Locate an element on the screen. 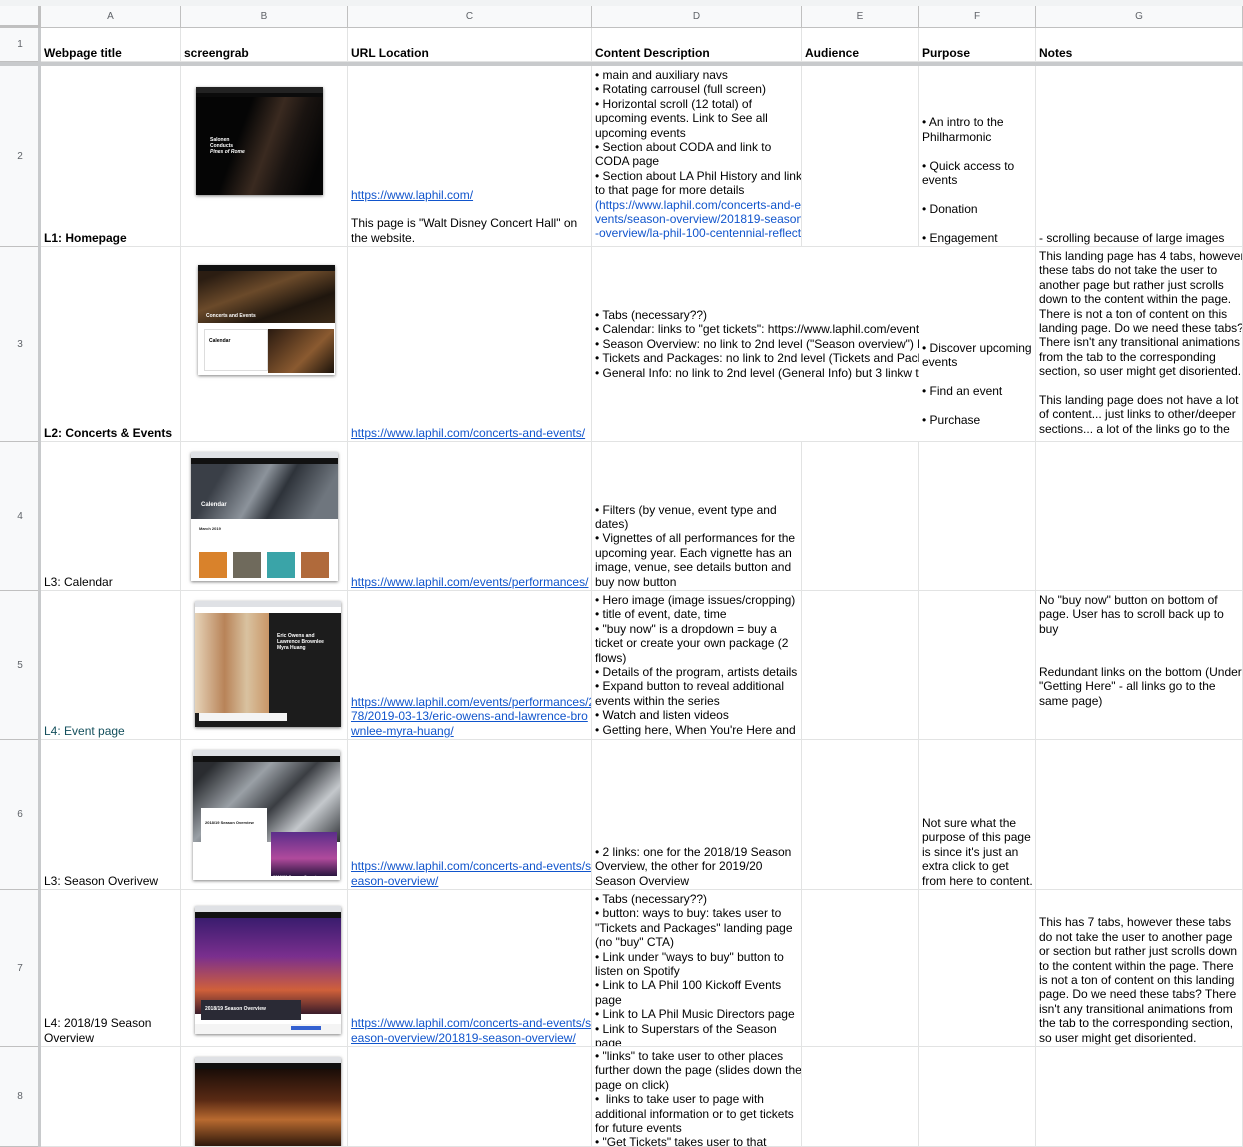 Image resolution: width=1243 pixels, height=1147 pixels. column-header-d: D is located at coordinates (697, 17).